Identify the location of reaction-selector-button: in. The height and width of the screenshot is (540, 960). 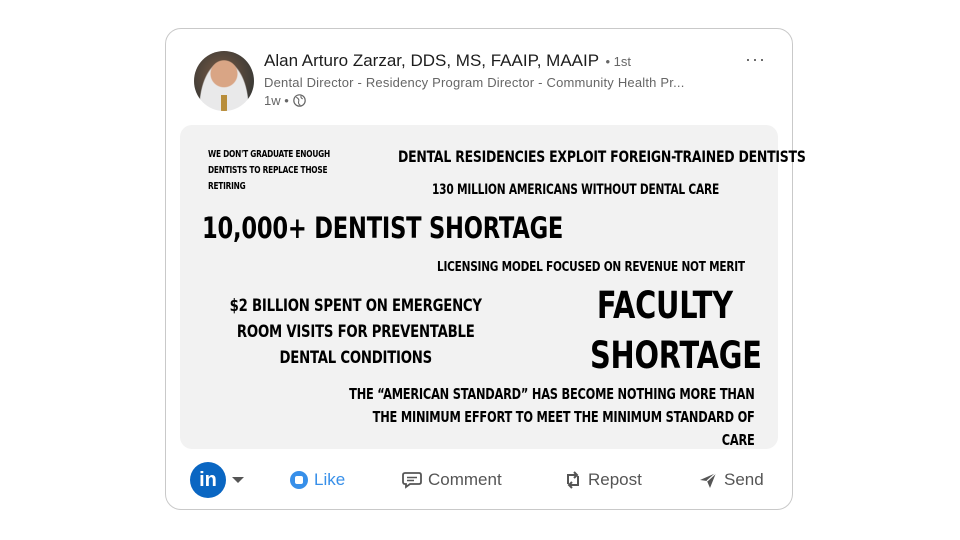
(217, 480).